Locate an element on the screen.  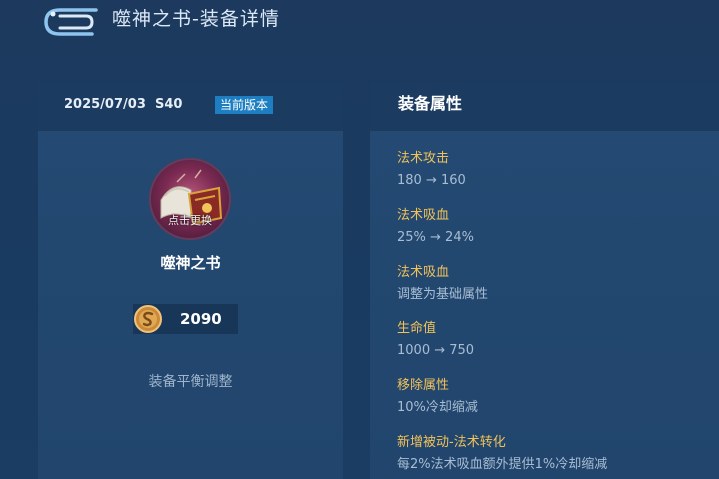
attribute-value: 每2%法术吸血额外提供1%冷却缩减 is located at coordinates (502, 464).